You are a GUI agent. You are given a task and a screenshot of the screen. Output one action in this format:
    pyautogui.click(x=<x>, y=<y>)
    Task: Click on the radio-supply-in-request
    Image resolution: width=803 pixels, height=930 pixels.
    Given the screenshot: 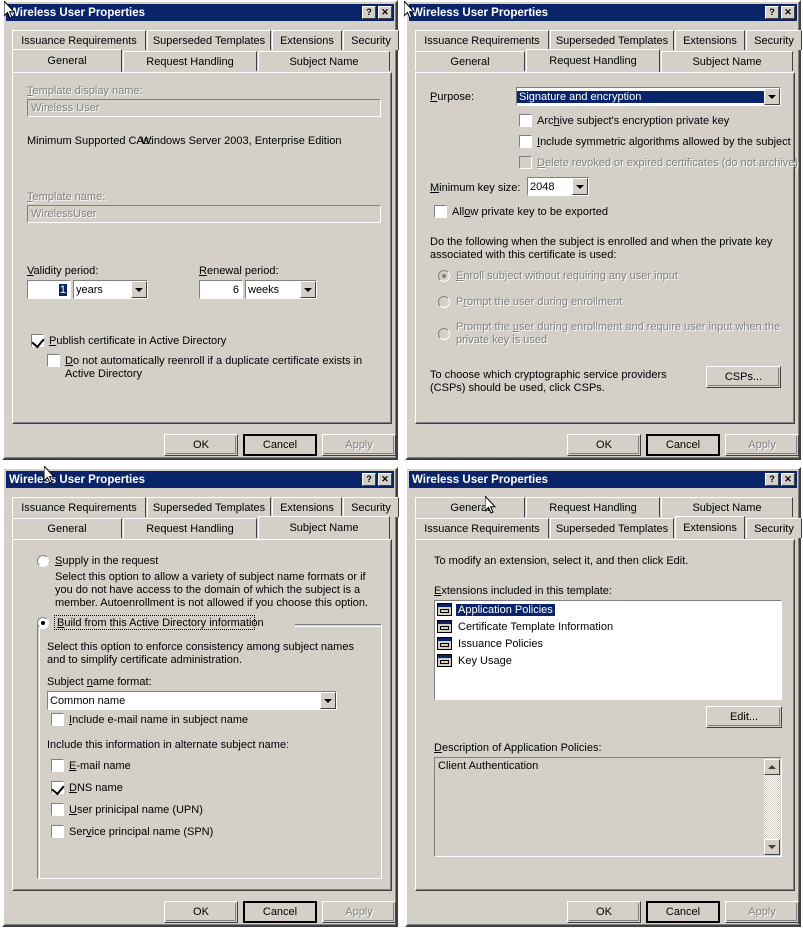 What is the action you would take?
    pyautogui.click(x=43, y=561)
    